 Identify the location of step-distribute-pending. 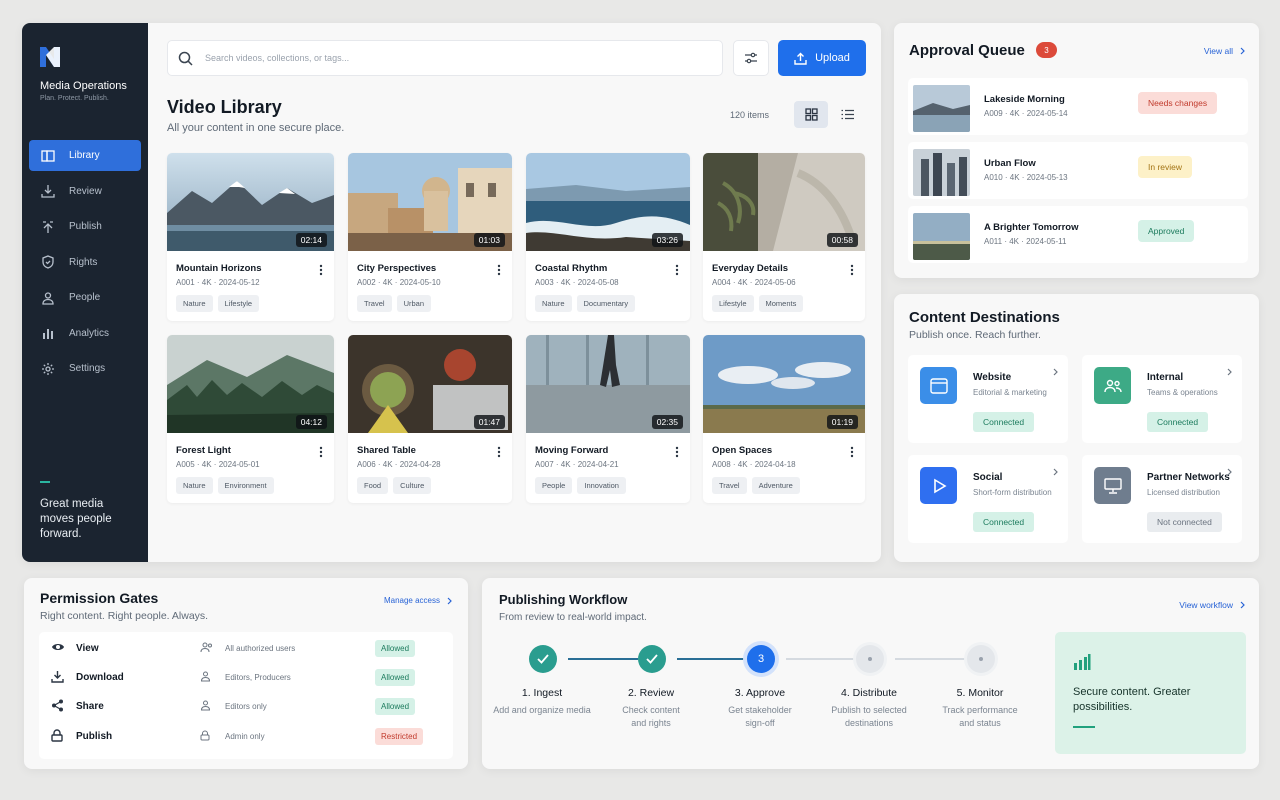
(870, 659).